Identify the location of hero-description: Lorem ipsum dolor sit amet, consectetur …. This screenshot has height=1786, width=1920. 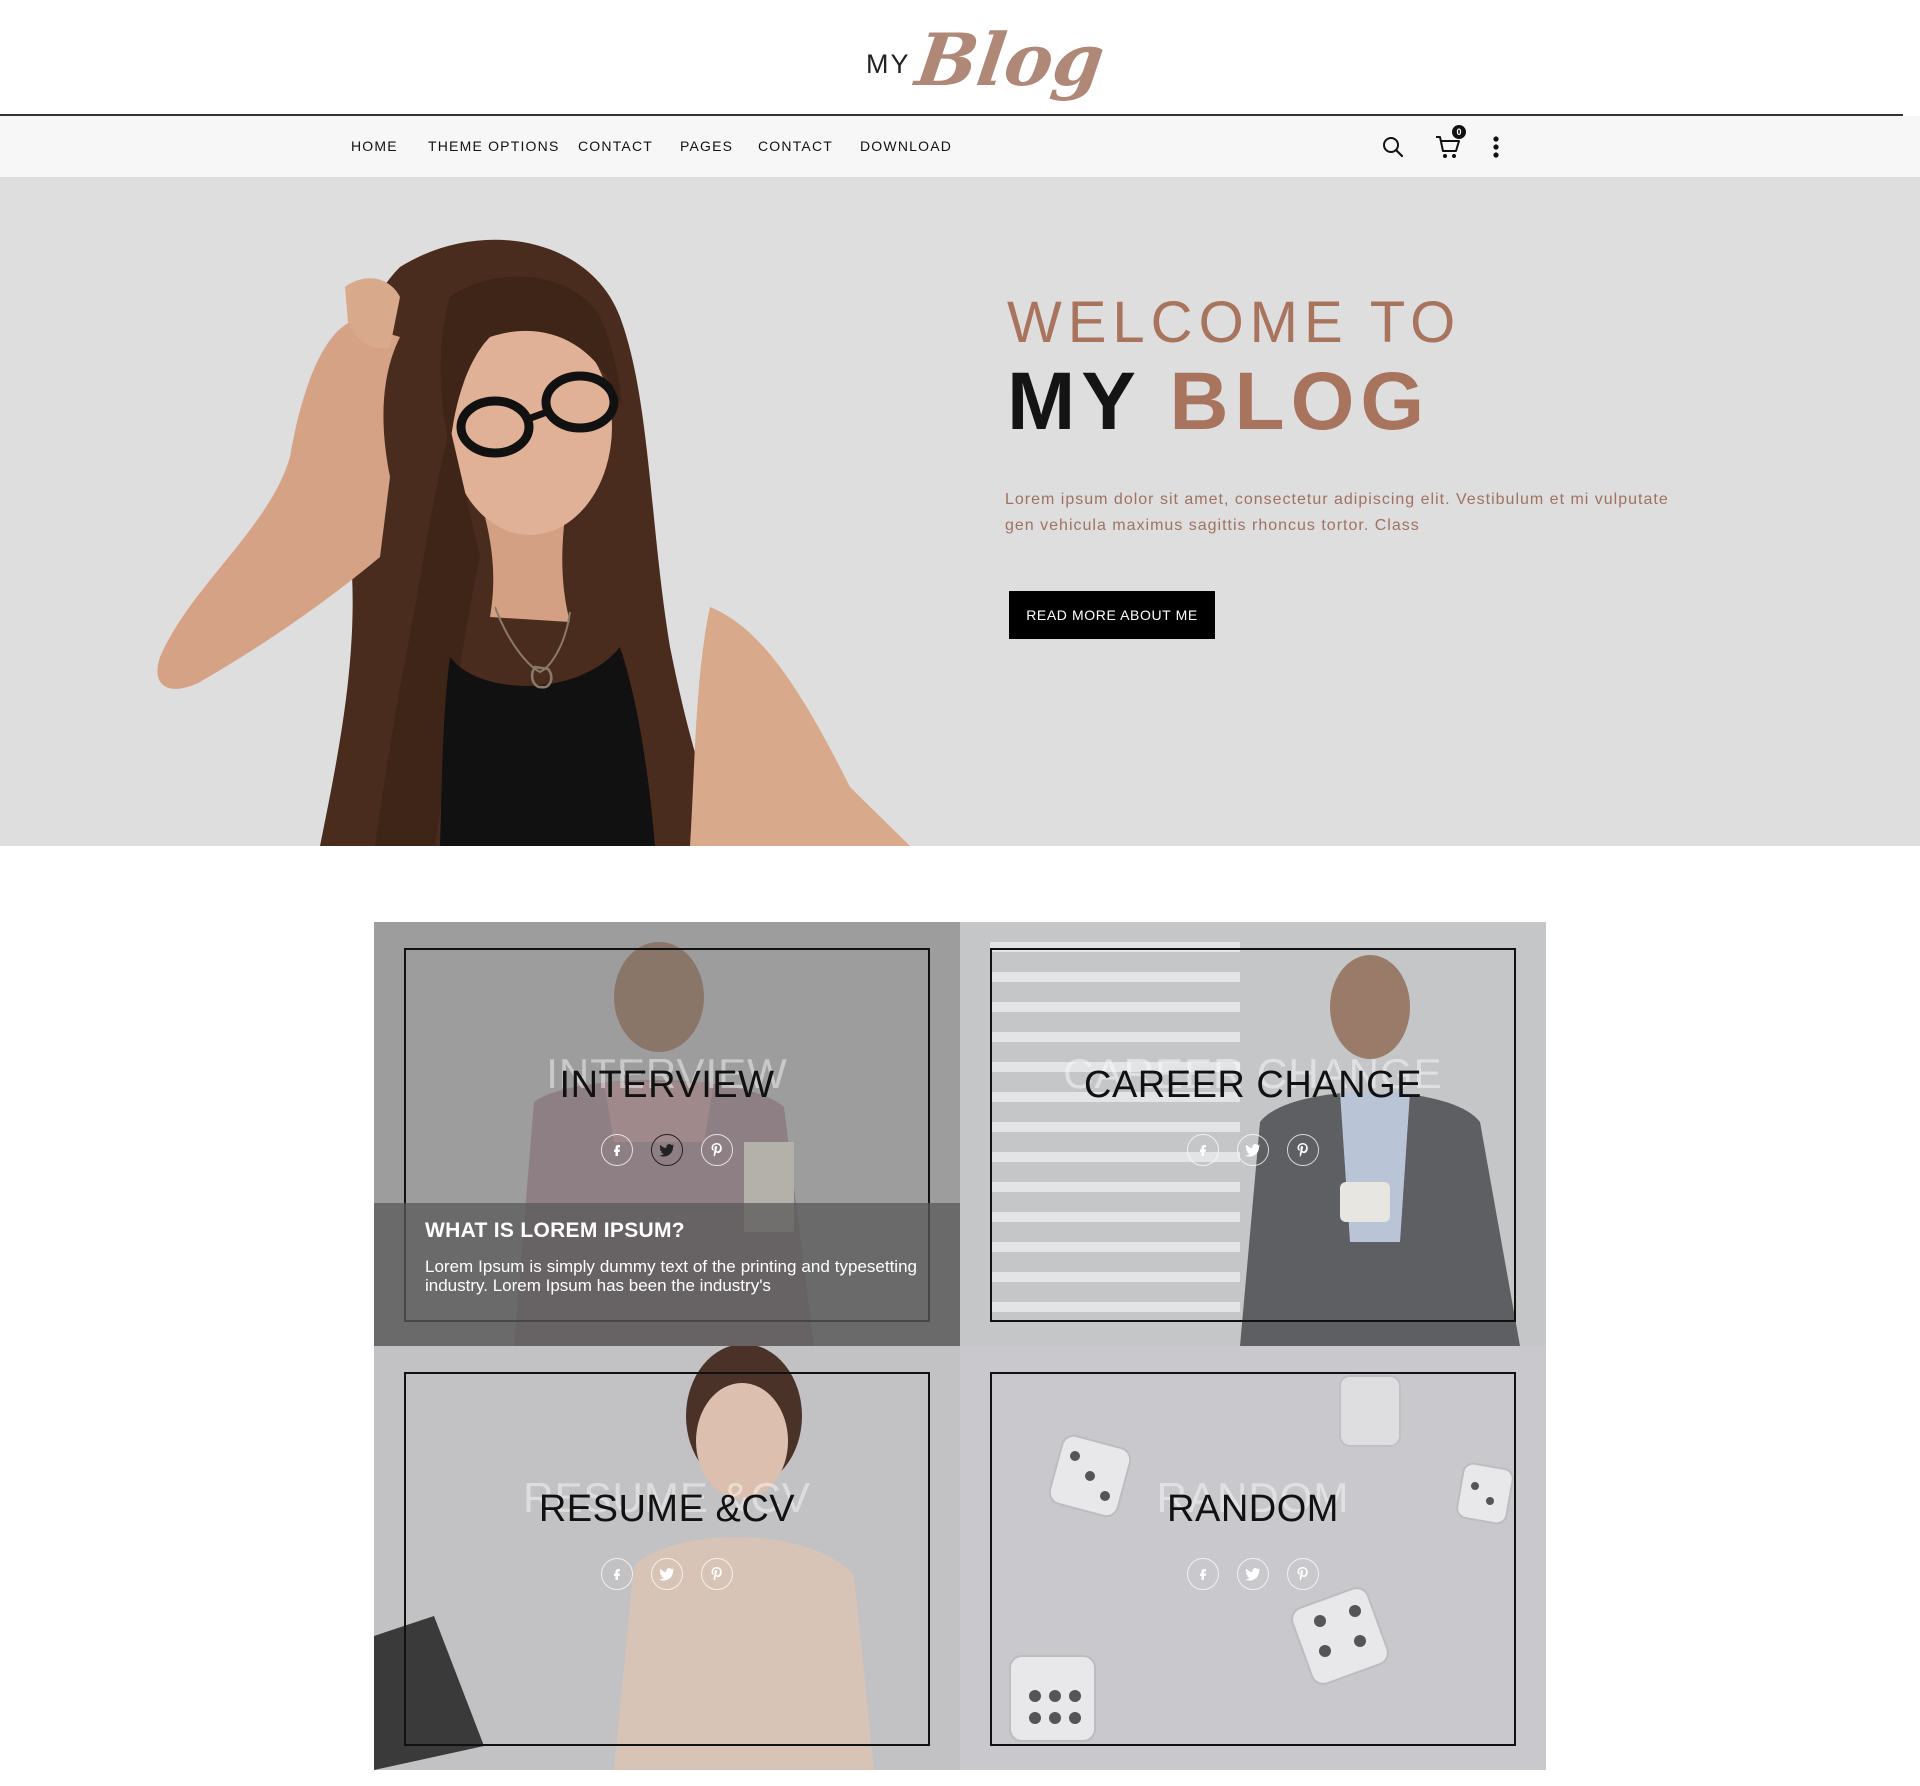
(1337, 512).